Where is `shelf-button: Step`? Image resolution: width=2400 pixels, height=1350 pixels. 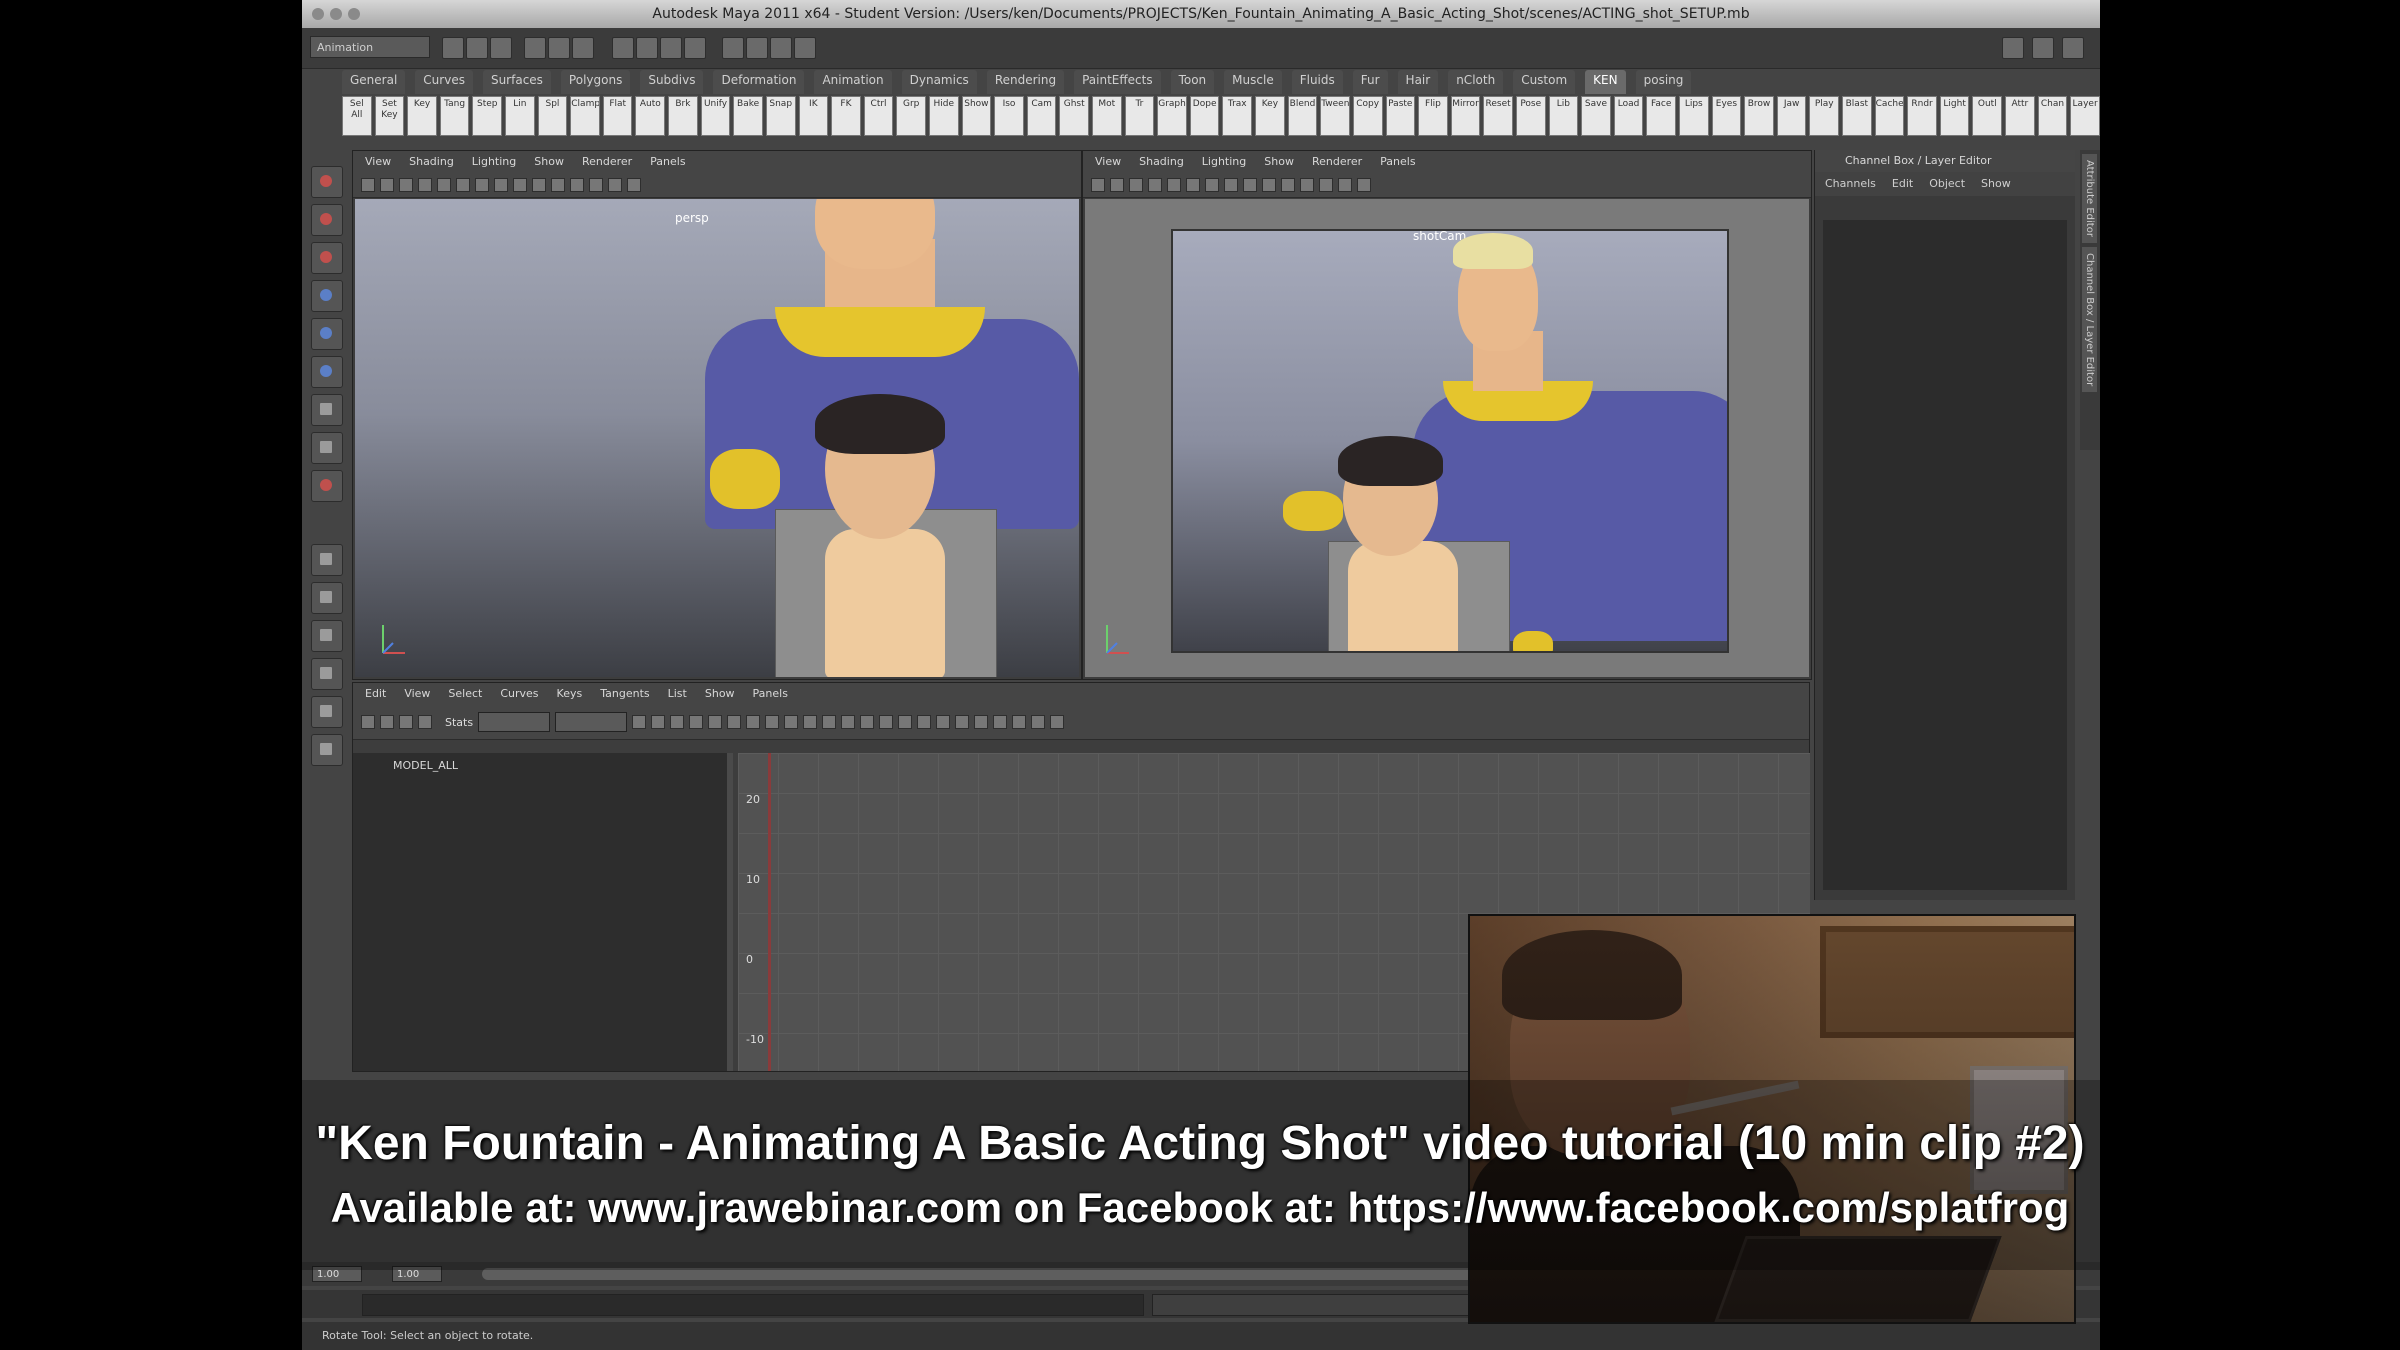 shelf-button: Step is located at coordinates (487, 116).